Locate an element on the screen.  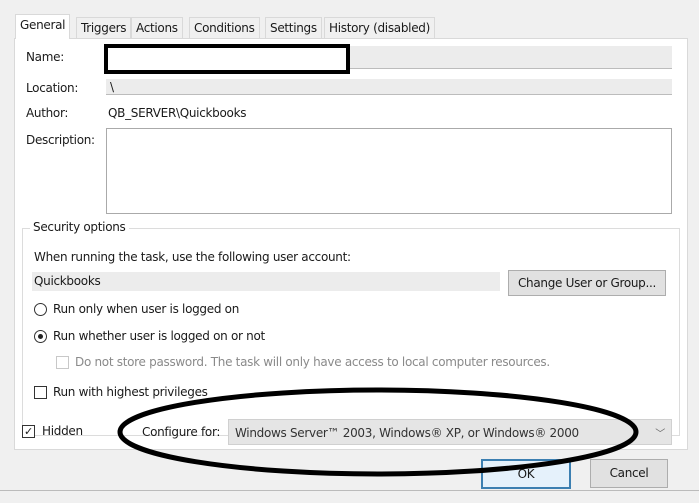
hand-drawn-ellipse is located at coordinates (378, 432).